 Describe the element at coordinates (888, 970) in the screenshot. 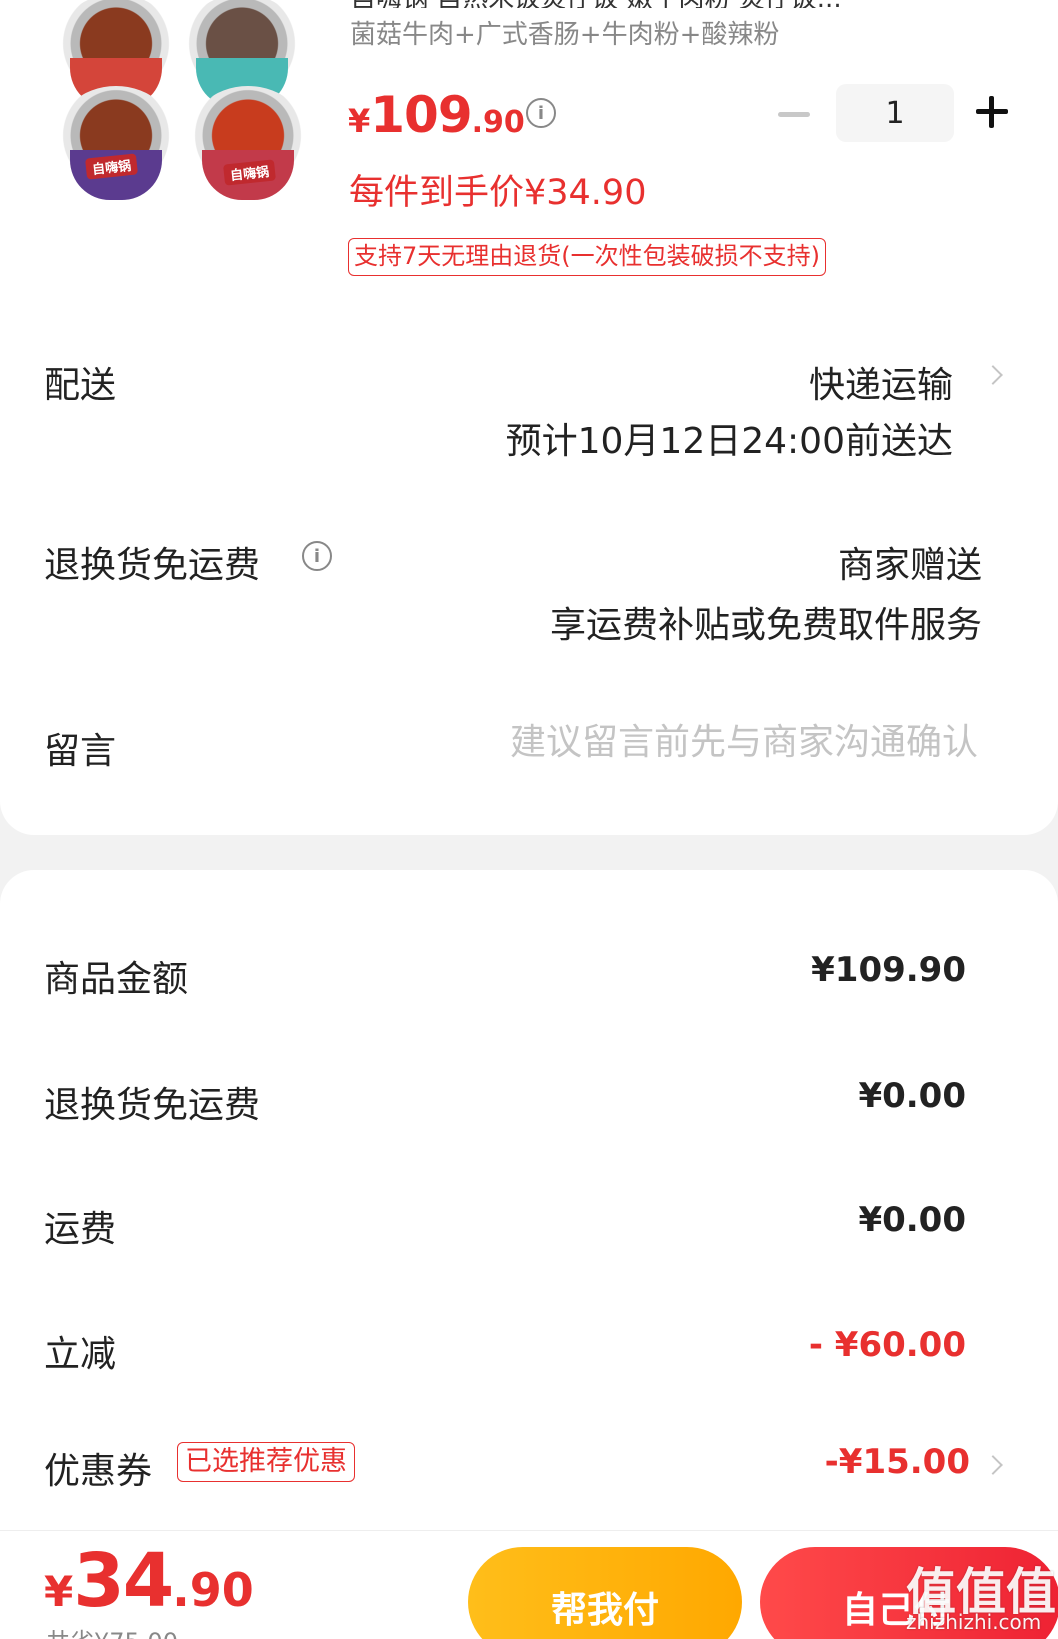

I see `goods-amount-value: ¥109.90` at that location.